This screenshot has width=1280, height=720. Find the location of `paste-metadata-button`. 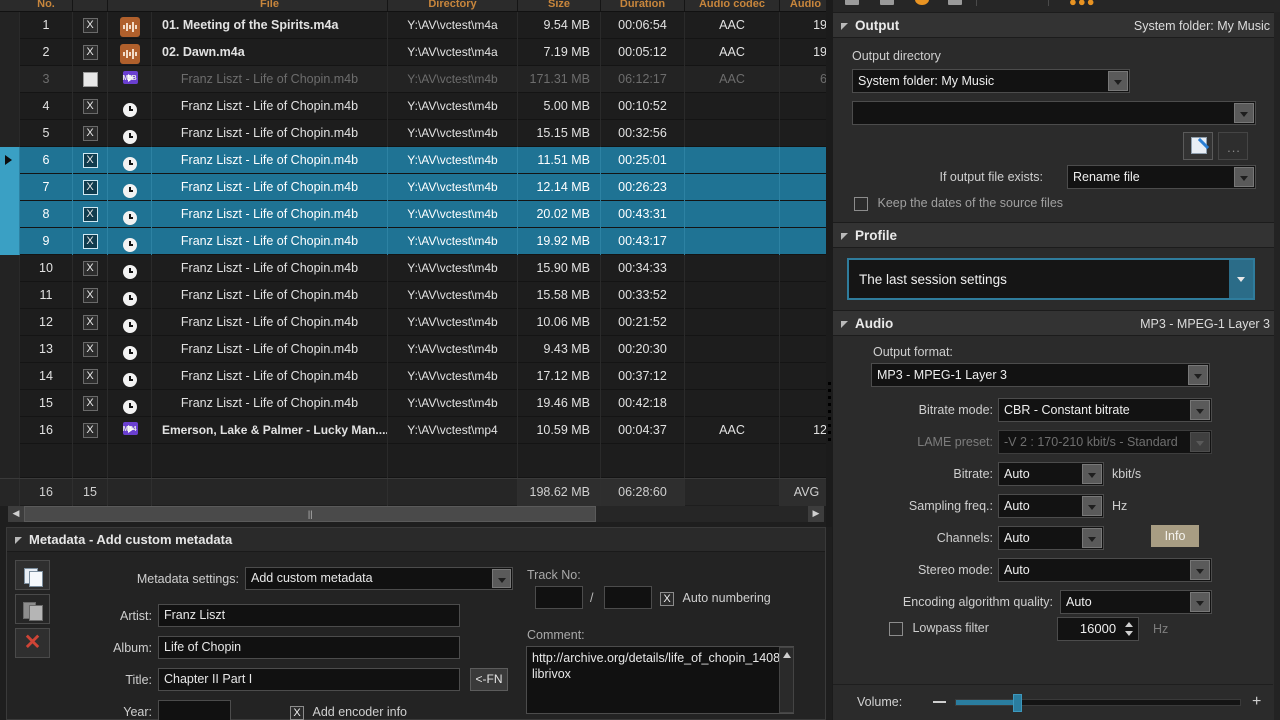

paste-metadata-button is located at coordinates (32, 609).